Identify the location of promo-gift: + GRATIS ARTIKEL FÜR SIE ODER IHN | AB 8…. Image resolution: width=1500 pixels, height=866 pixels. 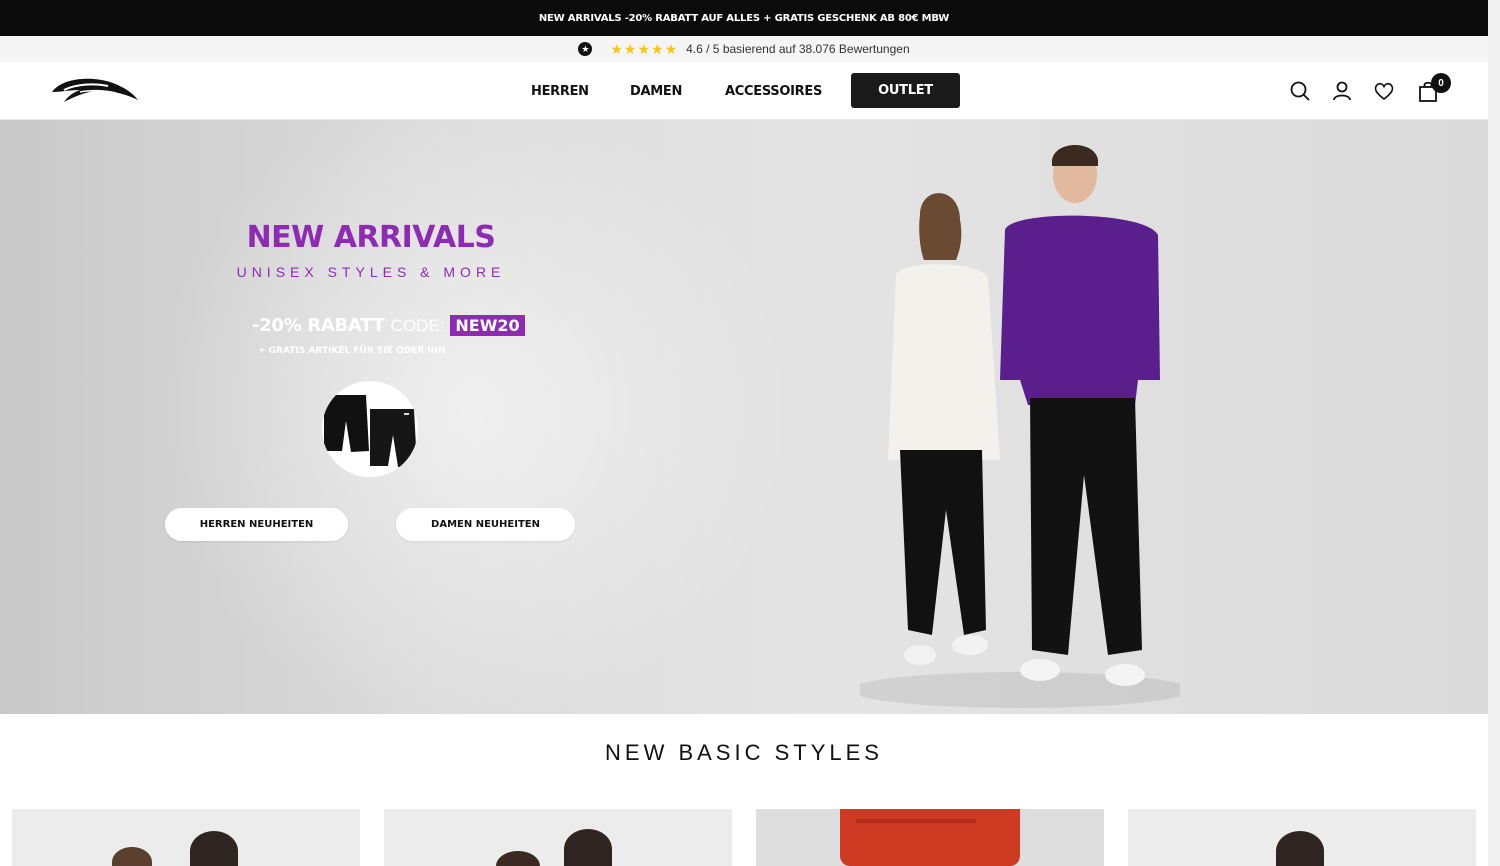
(372, 351).